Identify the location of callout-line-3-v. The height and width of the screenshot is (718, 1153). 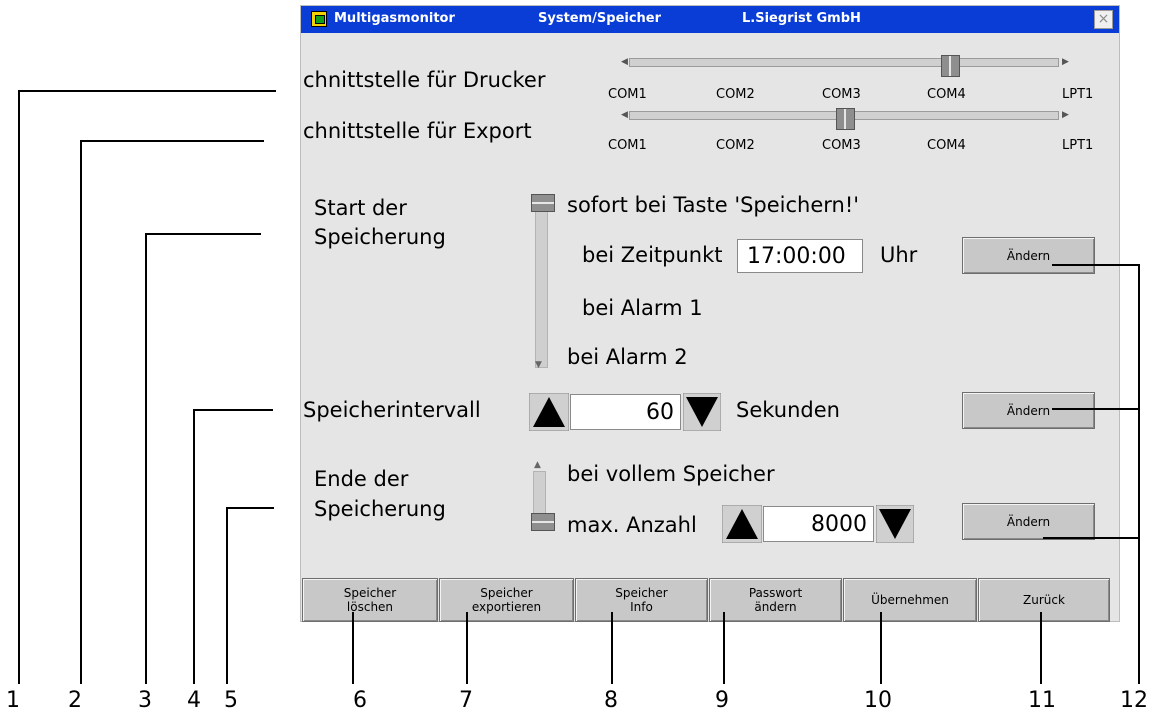
(146, 458).